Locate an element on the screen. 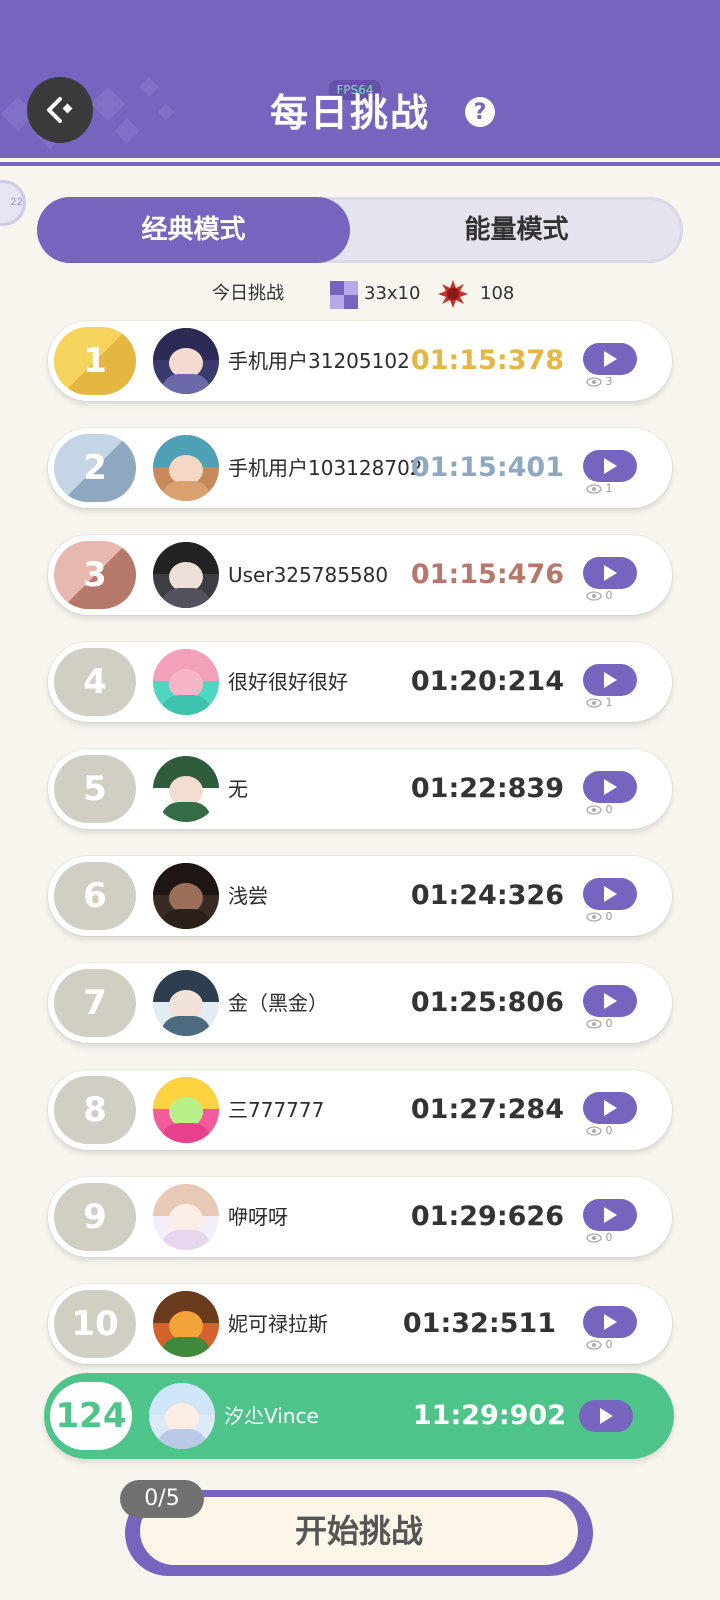 Image resolution: width=720 pixels, height=1600 pixels. player-name: 妮可禄拉斯 is located at coordinates (278, 1324).